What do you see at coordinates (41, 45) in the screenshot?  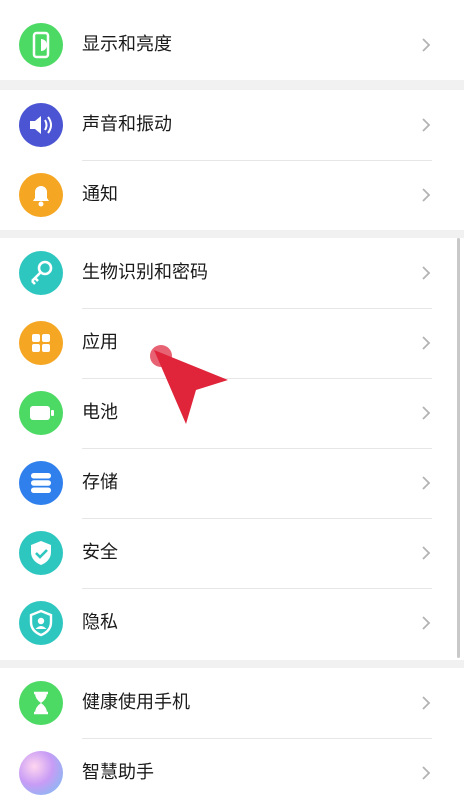 I see `phone-brightness-icon` at bounding box center [41, 45].